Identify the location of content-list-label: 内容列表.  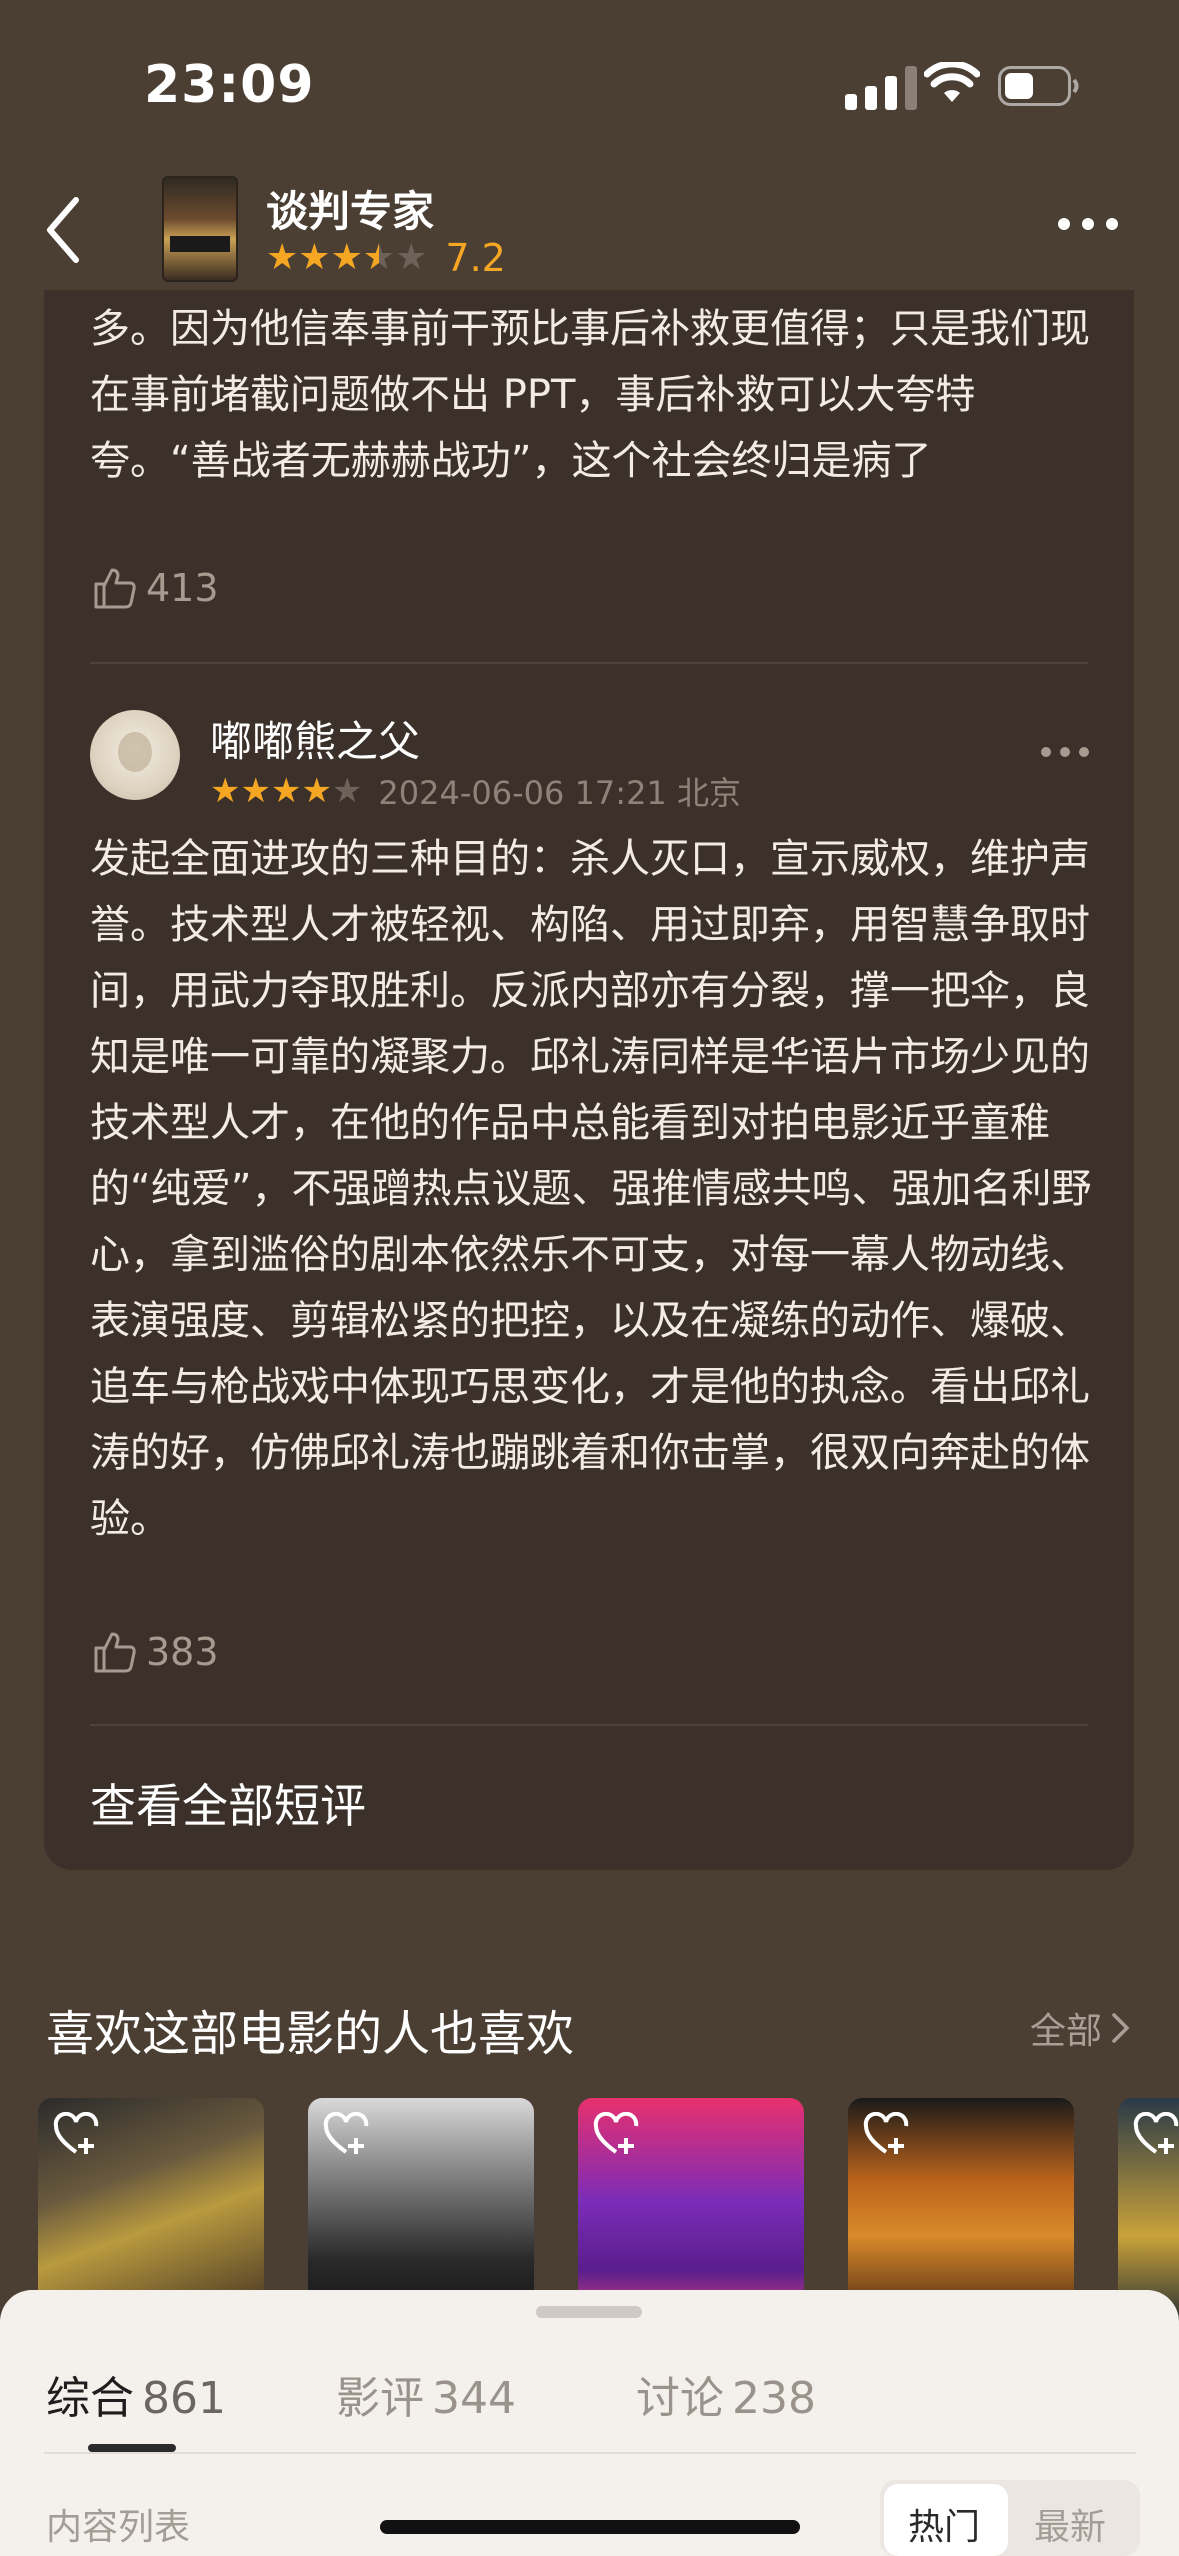
(118, 2527).